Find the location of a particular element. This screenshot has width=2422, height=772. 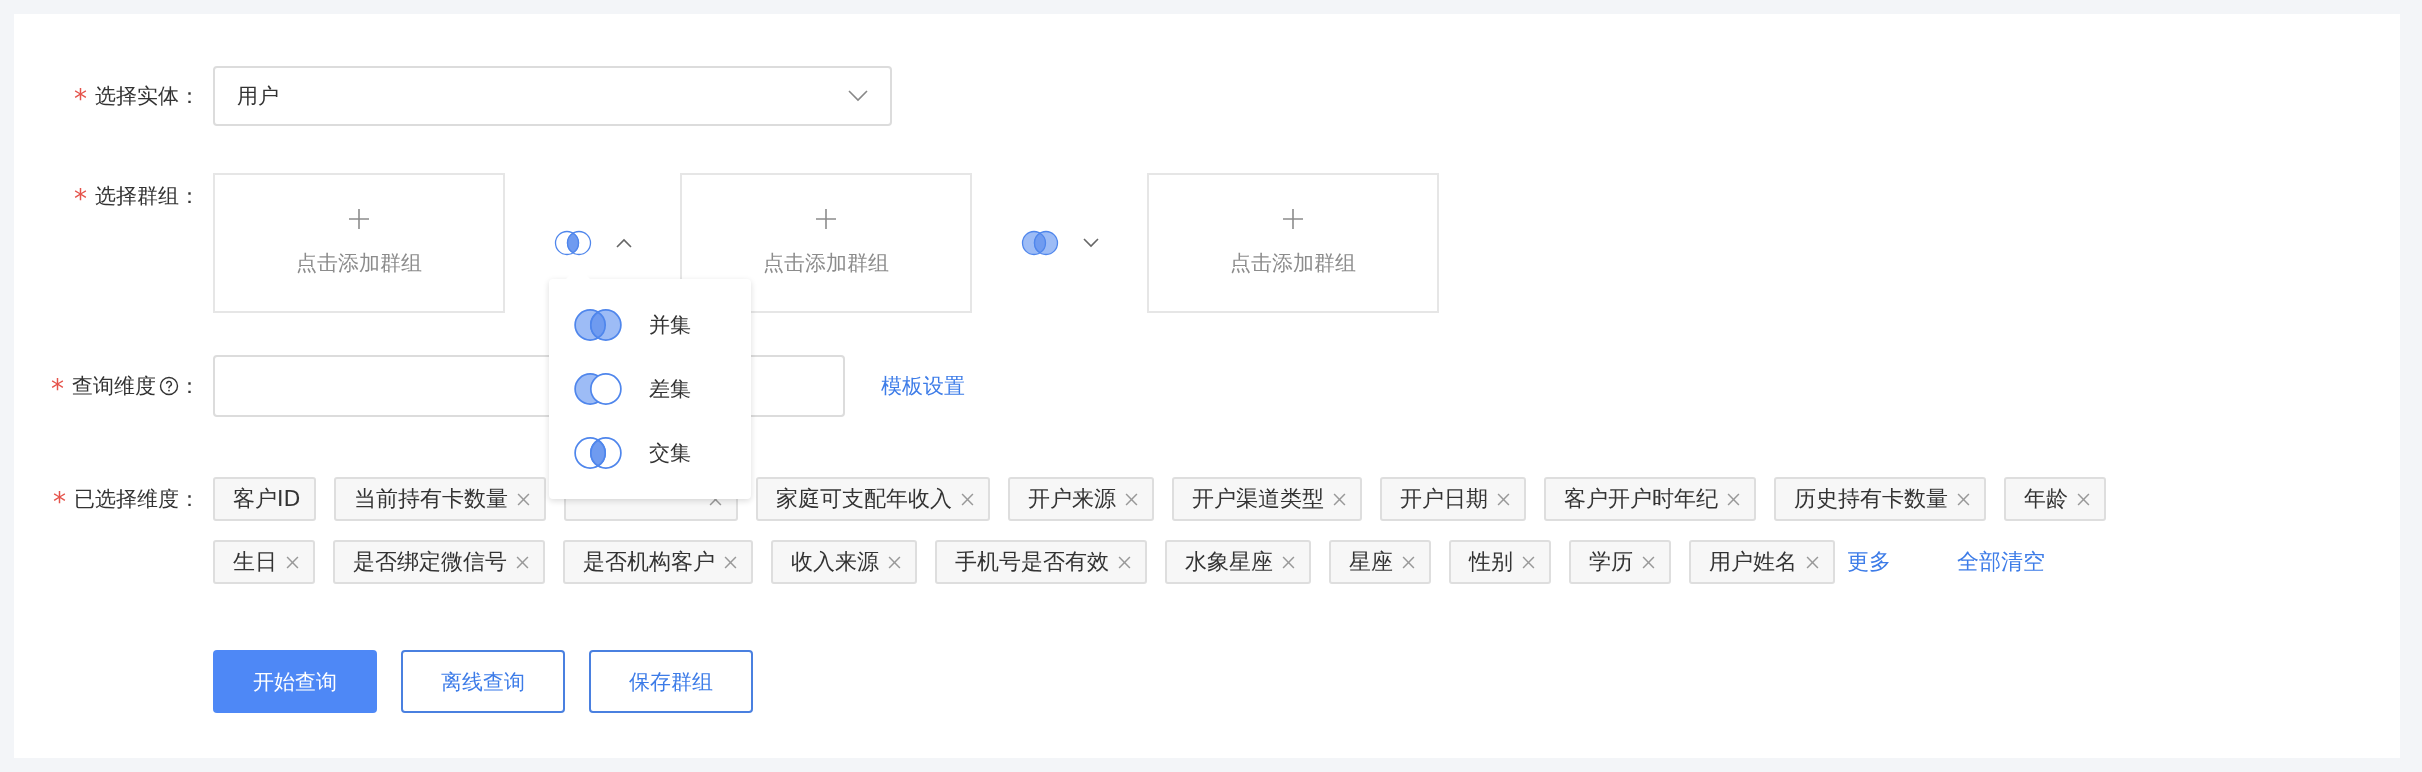

start-query-button: 开始查询 is located at coordinates (295, 681).